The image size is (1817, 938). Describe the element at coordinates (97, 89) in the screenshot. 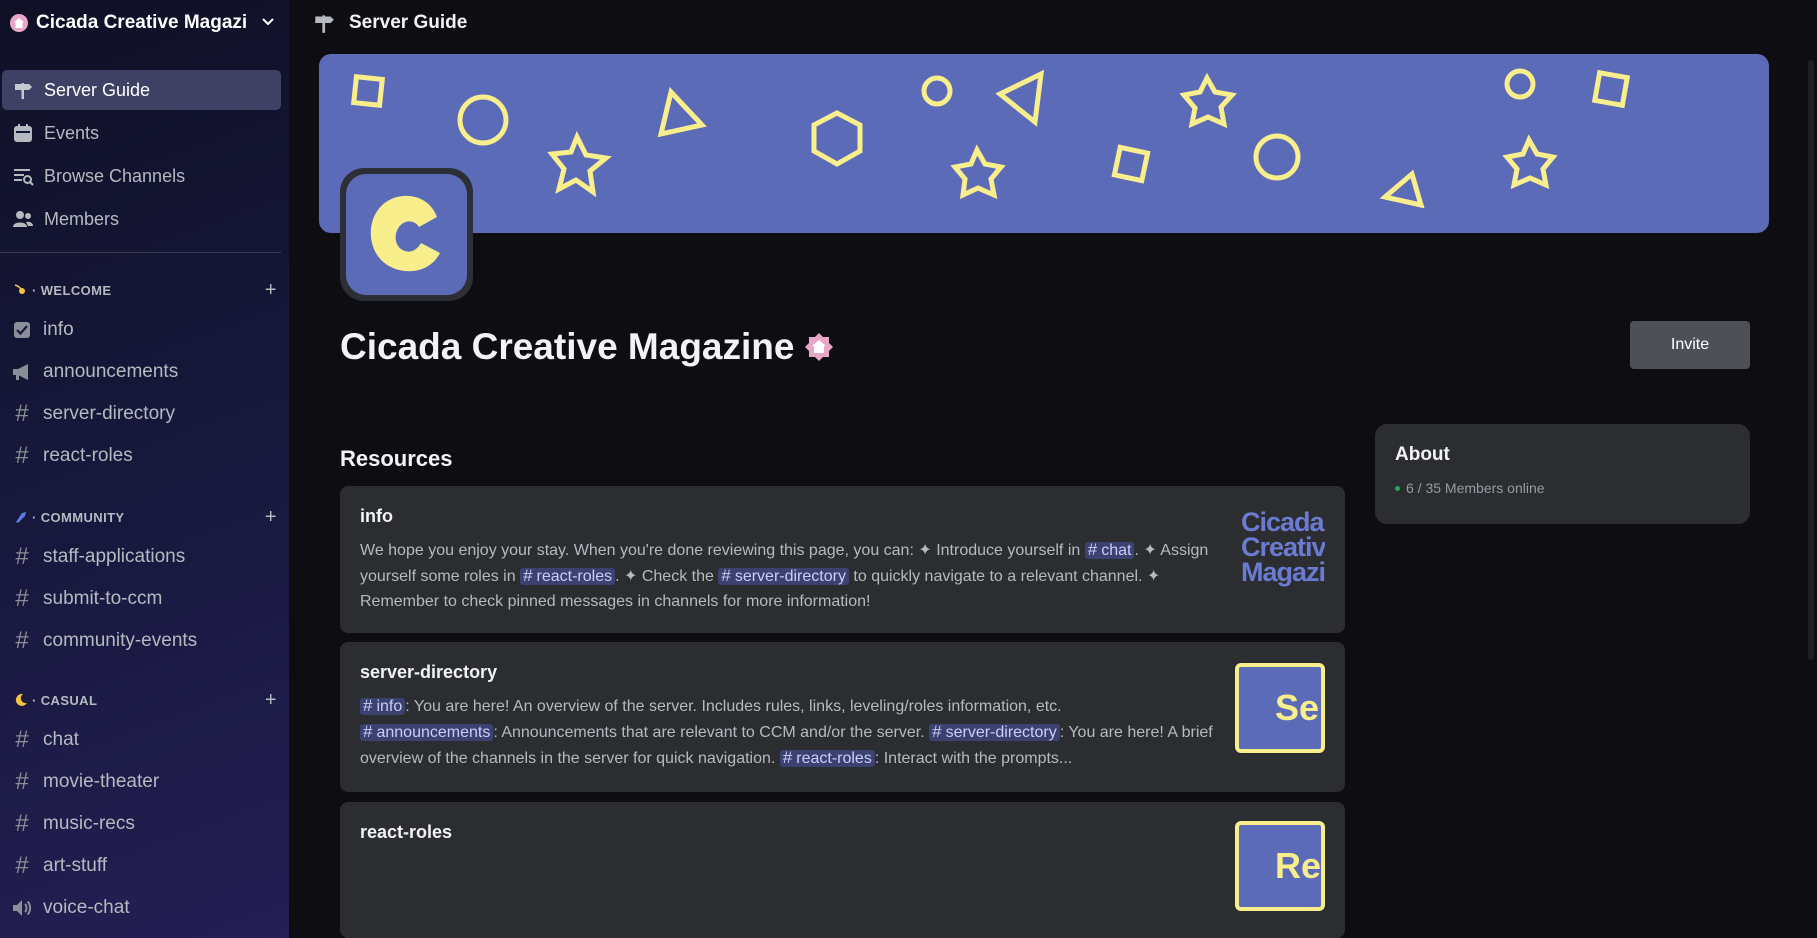

I see `nav-label: Server Guide` at that location.